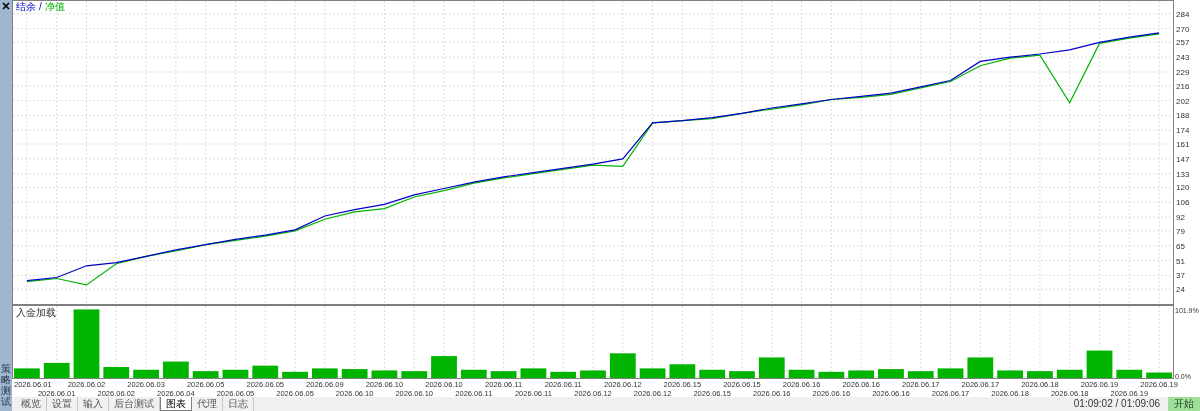 Image resolution: width=1200 pixels, height=411 pixels. I want to click on y-tick-label: 161, so click(1183, 145).